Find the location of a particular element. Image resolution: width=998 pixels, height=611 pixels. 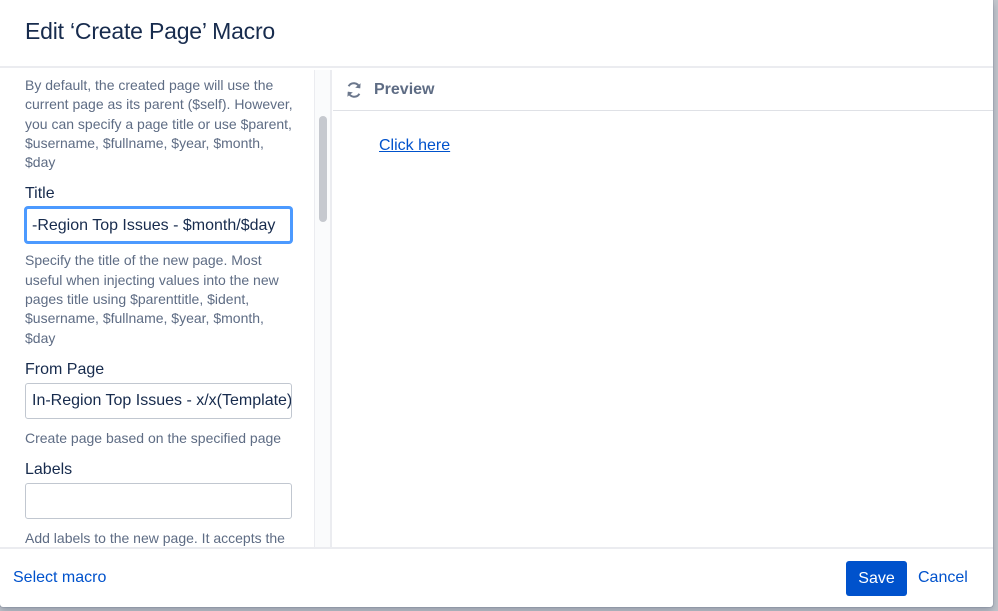

dialog-header: Edit ‘Create Page’ Macro is located at coordinates (496, 34).